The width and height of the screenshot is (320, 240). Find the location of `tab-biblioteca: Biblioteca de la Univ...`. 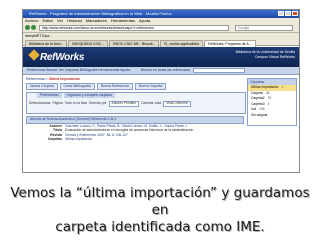

tab-biblioteca: Biblioteca de la Univ... is located at coordinates (46, 43).